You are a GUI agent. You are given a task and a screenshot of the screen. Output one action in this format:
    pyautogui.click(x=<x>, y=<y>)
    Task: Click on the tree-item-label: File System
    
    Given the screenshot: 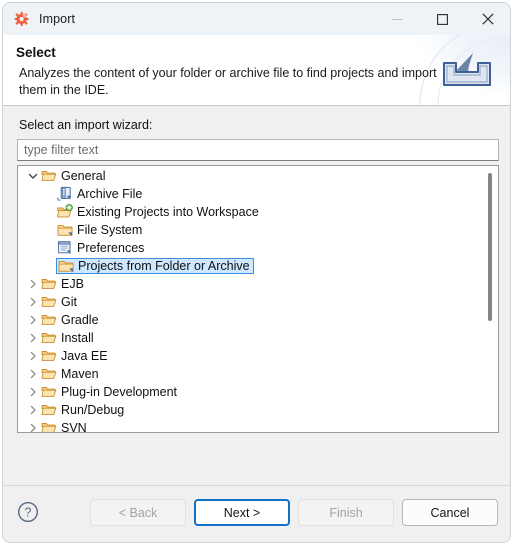 What is the action you would take?
    pyautogui.click(x=110, y=230)
    